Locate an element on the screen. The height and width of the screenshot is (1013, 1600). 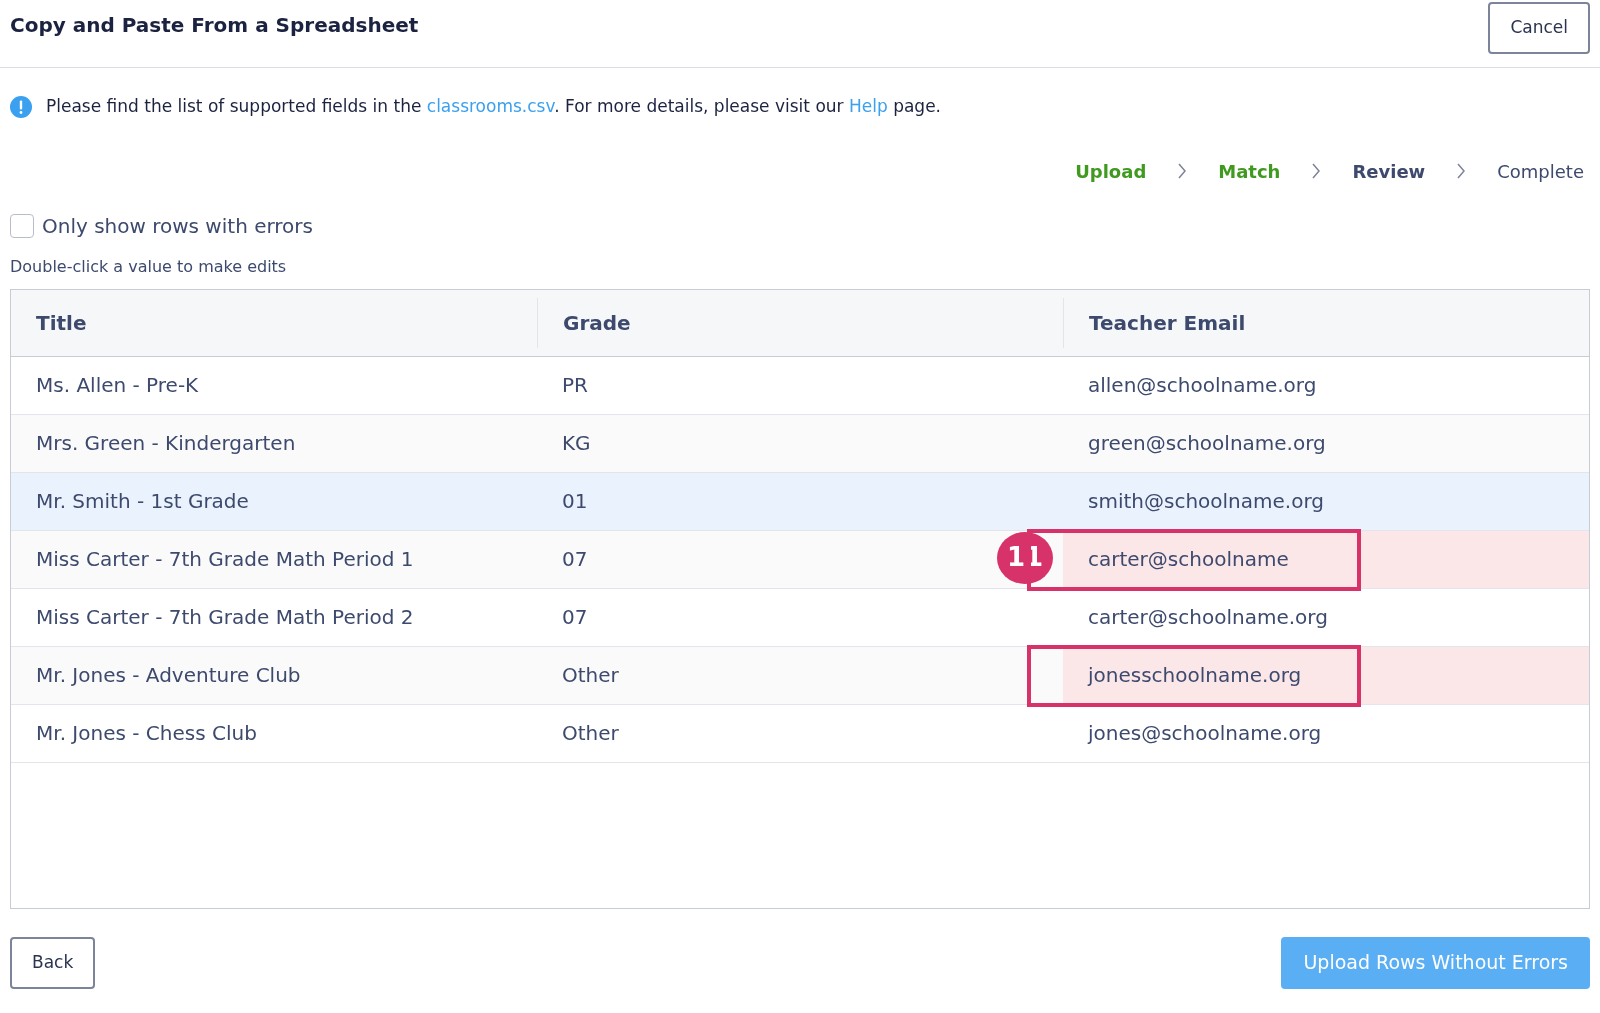
dialog-title: Copy and Paste From a Spreadsheet is located at coordinates (214, 25).